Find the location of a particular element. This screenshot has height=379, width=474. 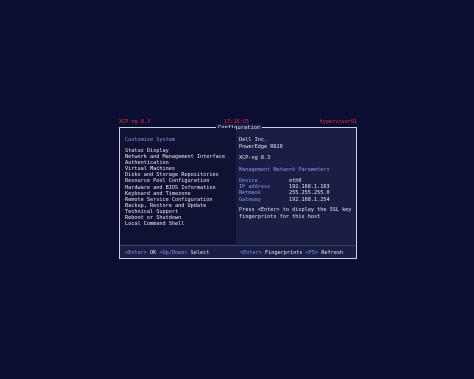

ssl-hint-line1: Press <Enter> to display the SSL key is located at coordinates (295, 210).